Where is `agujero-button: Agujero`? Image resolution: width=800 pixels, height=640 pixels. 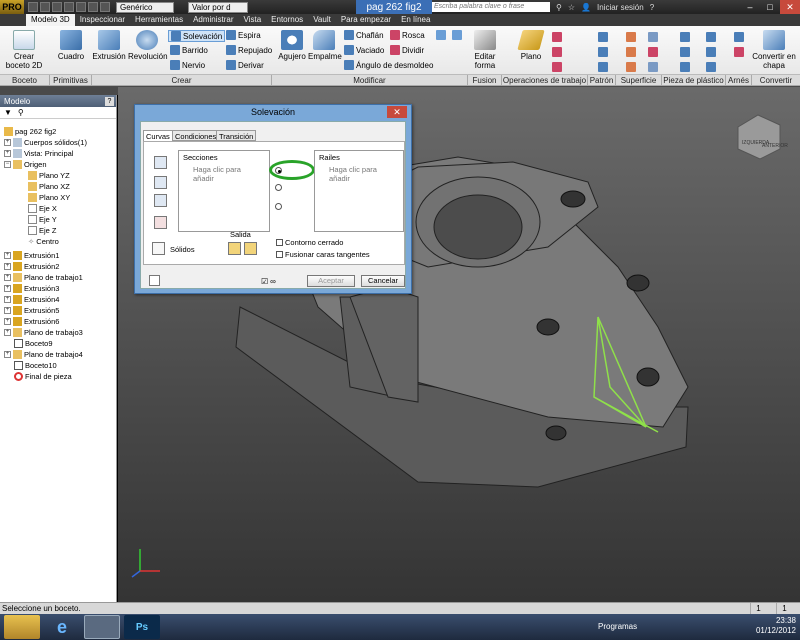 agujero-button: Agujero is located at coordinates (292, 45).